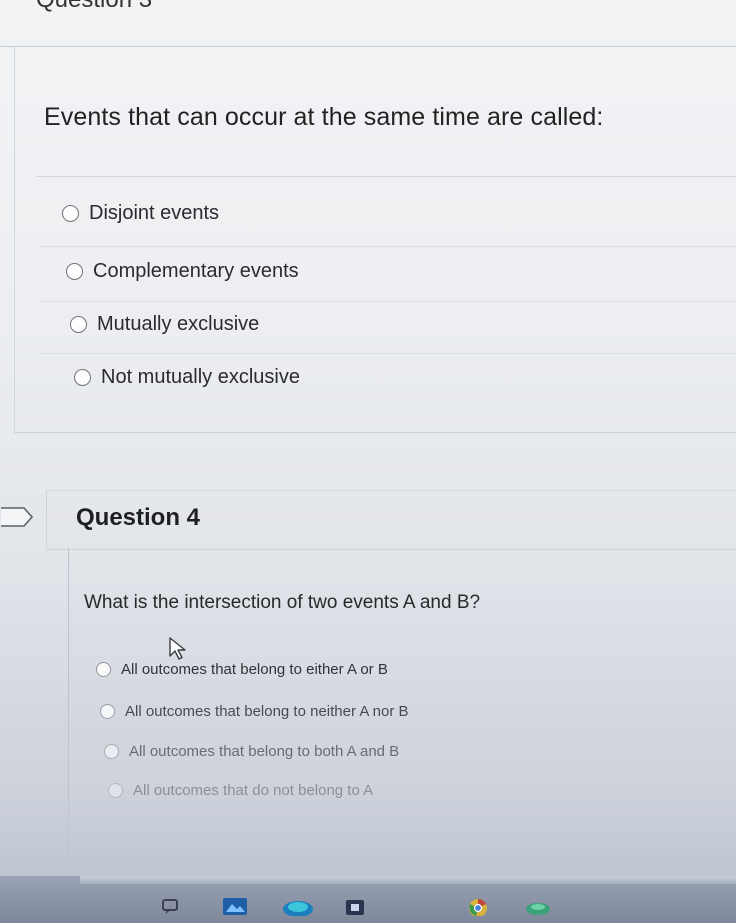 The image size is (736, 923). I want to click on question-3-header: Question 3, so click(368, 23).